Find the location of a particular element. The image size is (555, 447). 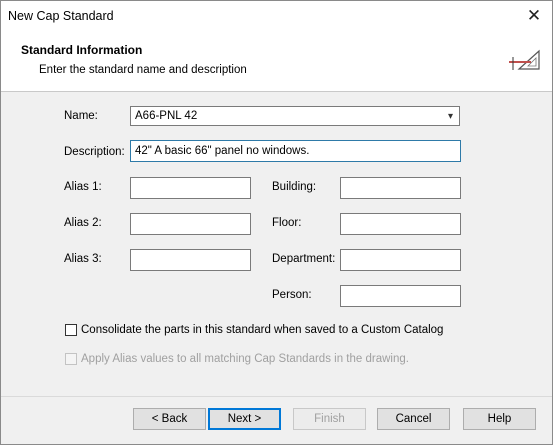

header-subtitle: Enter the standard name and description is located at coordinates (143, 70).